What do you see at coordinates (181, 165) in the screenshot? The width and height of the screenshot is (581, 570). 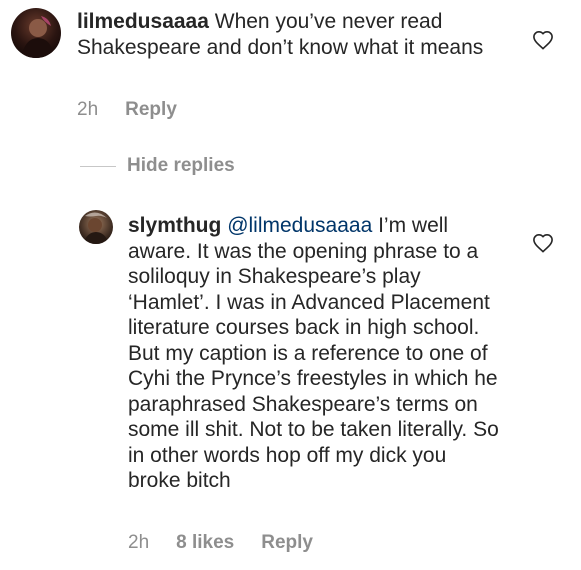 I see `hide-replies-label: Hide replies` at bounding box center [181, 165].